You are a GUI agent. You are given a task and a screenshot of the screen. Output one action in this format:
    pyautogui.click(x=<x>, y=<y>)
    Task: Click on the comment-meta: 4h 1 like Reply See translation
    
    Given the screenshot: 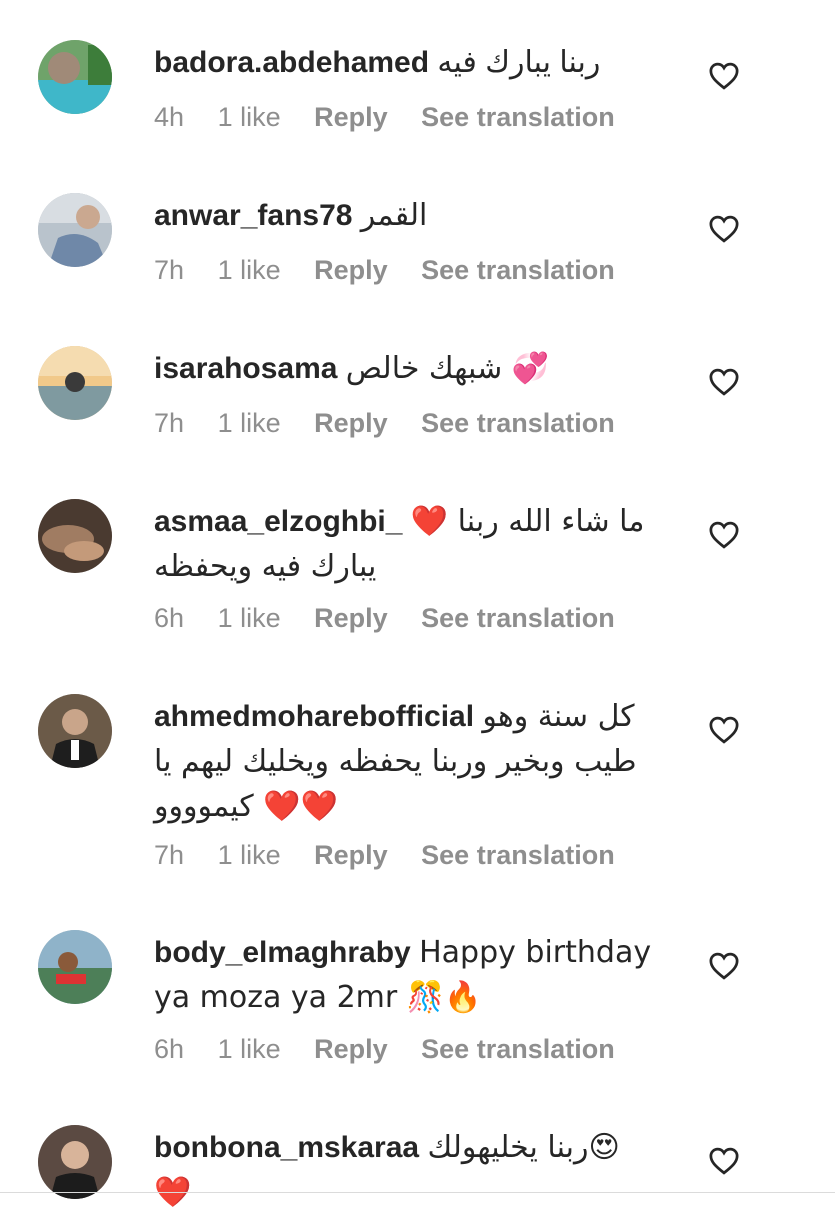 What is the action you would take?
    pyautogui.click(x=397, y=117)
    